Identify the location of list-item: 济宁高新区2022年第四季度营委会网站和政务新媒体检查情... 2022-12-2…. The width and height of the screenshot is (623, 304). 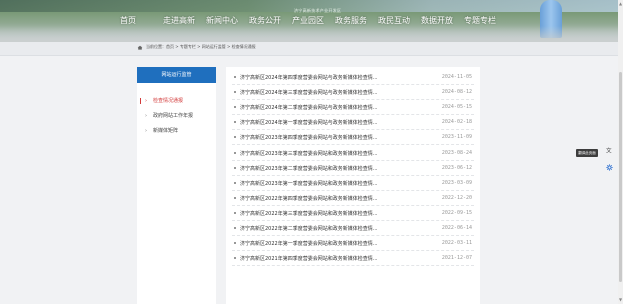
(353, 198).